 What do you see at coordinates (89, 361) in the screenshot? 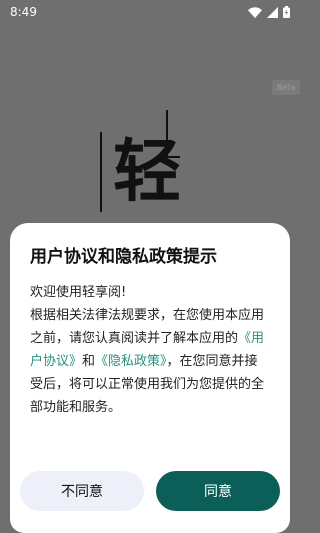
I see `and-text: 和` at bounding box center [89, 361].